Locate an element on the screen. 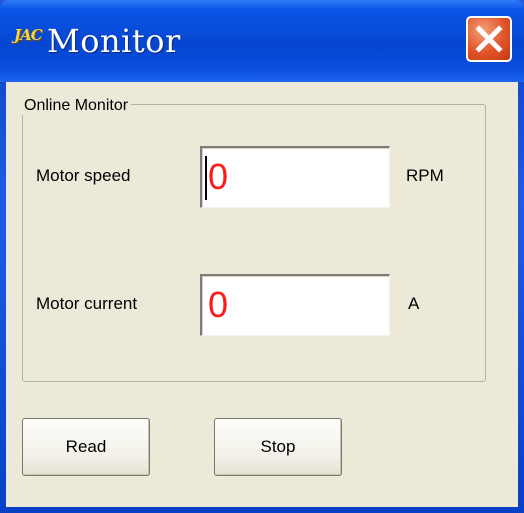 This screenshot has width=524, height=513. stop-button: Stop is located at coordinates (278, 447).